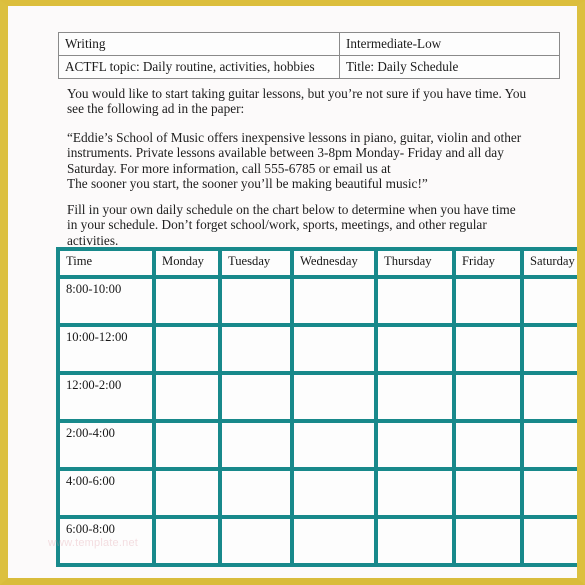  I want to click on table-row: Writing Intermediate-Low, so click(309, 44).